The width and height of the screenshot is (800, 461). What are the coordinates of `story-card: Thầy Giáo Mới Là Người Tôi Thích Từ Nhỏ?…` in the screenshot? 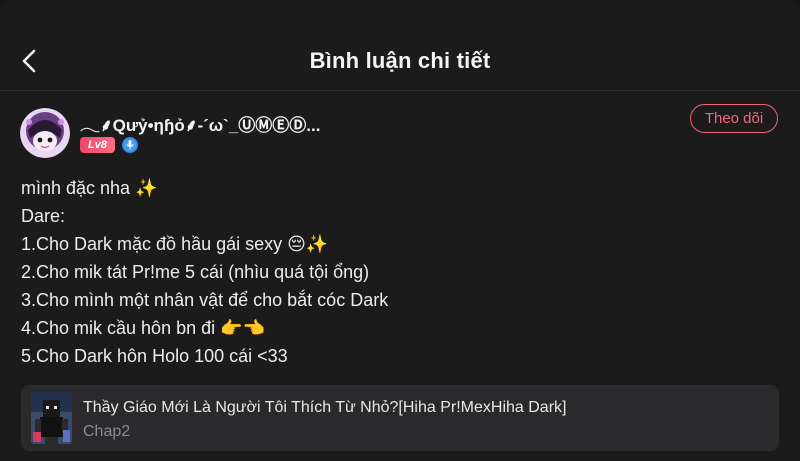 It's located at (400, 418).